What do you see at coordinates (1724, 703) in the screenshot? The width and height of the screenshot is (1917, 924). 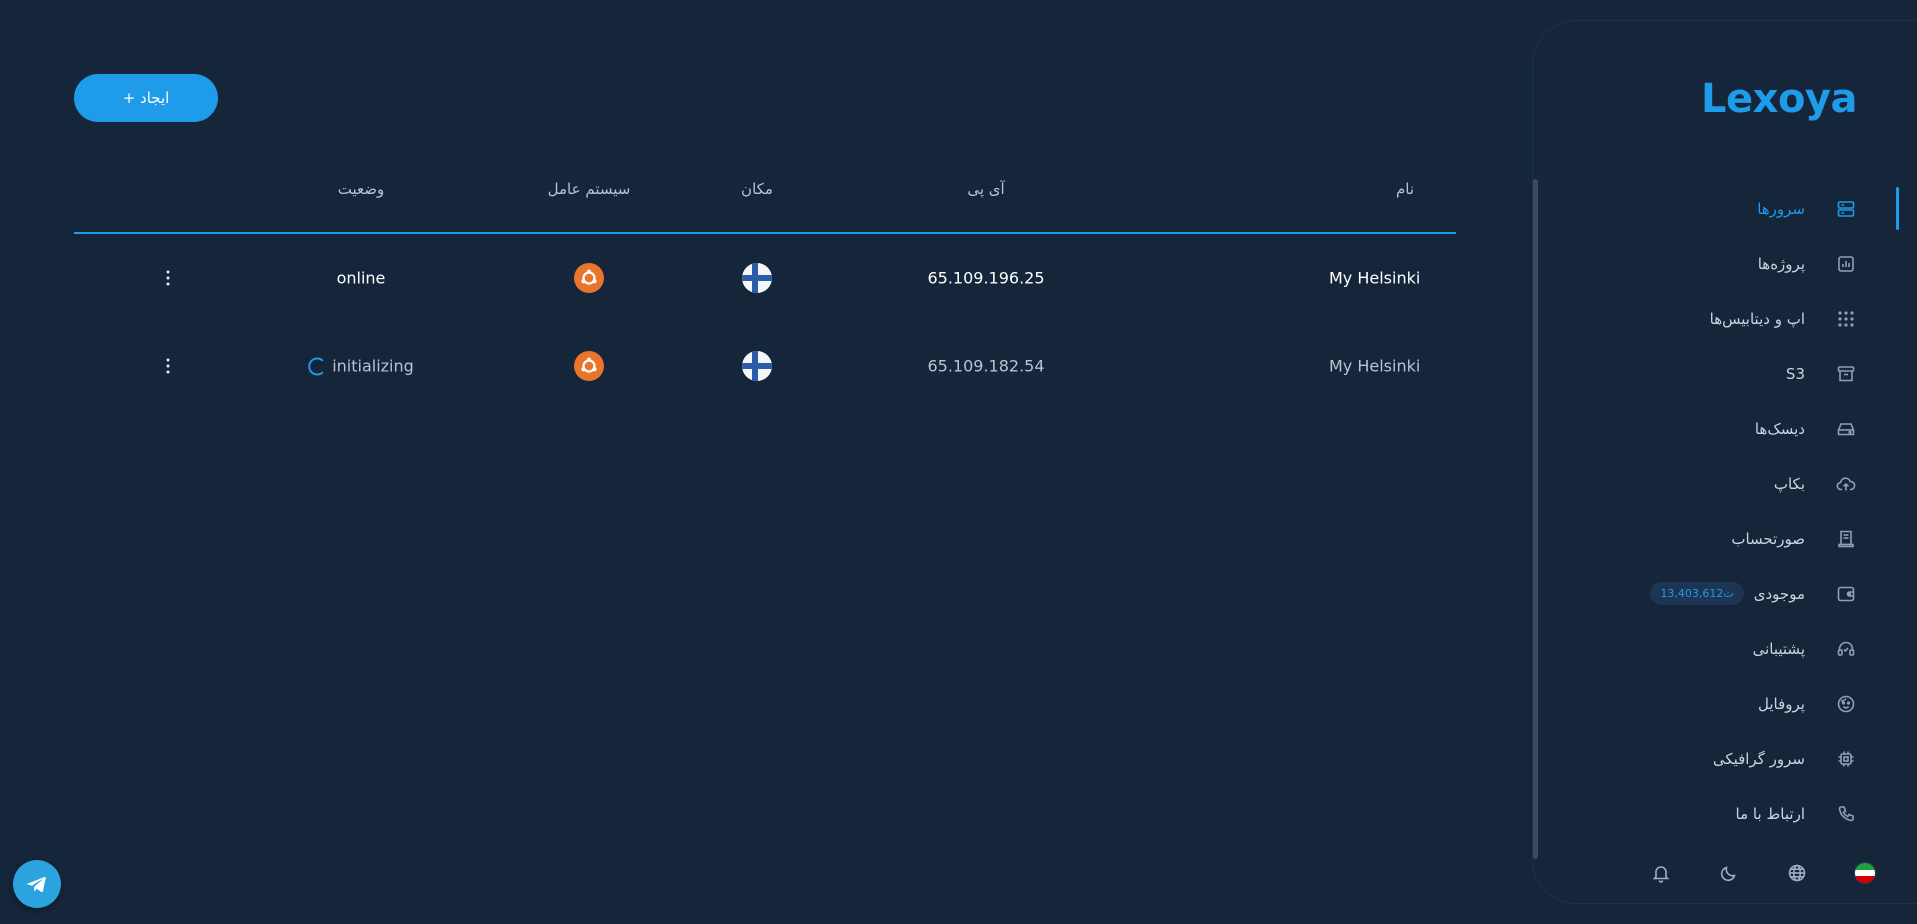 I see `sidebar-item-profile: پروفایل` at bounding box center [1724, 703].